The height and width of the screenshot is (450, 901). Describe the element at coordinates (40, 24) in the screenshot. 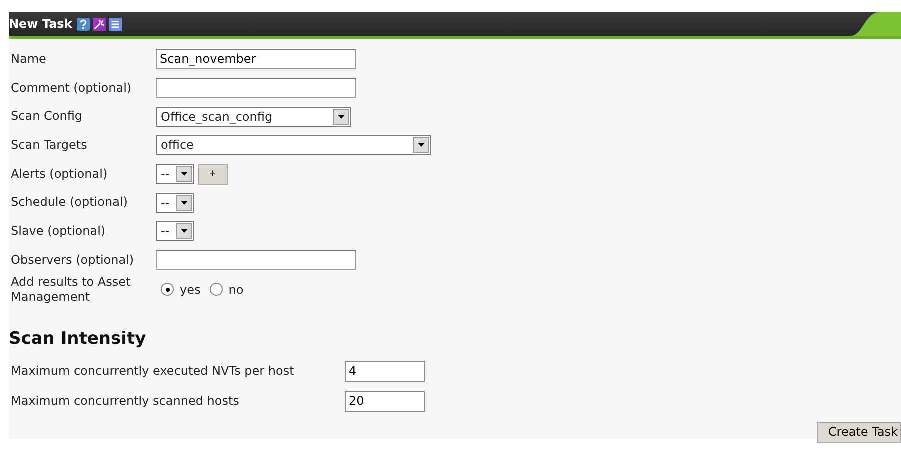

I see `page-title: New Task` at that location.